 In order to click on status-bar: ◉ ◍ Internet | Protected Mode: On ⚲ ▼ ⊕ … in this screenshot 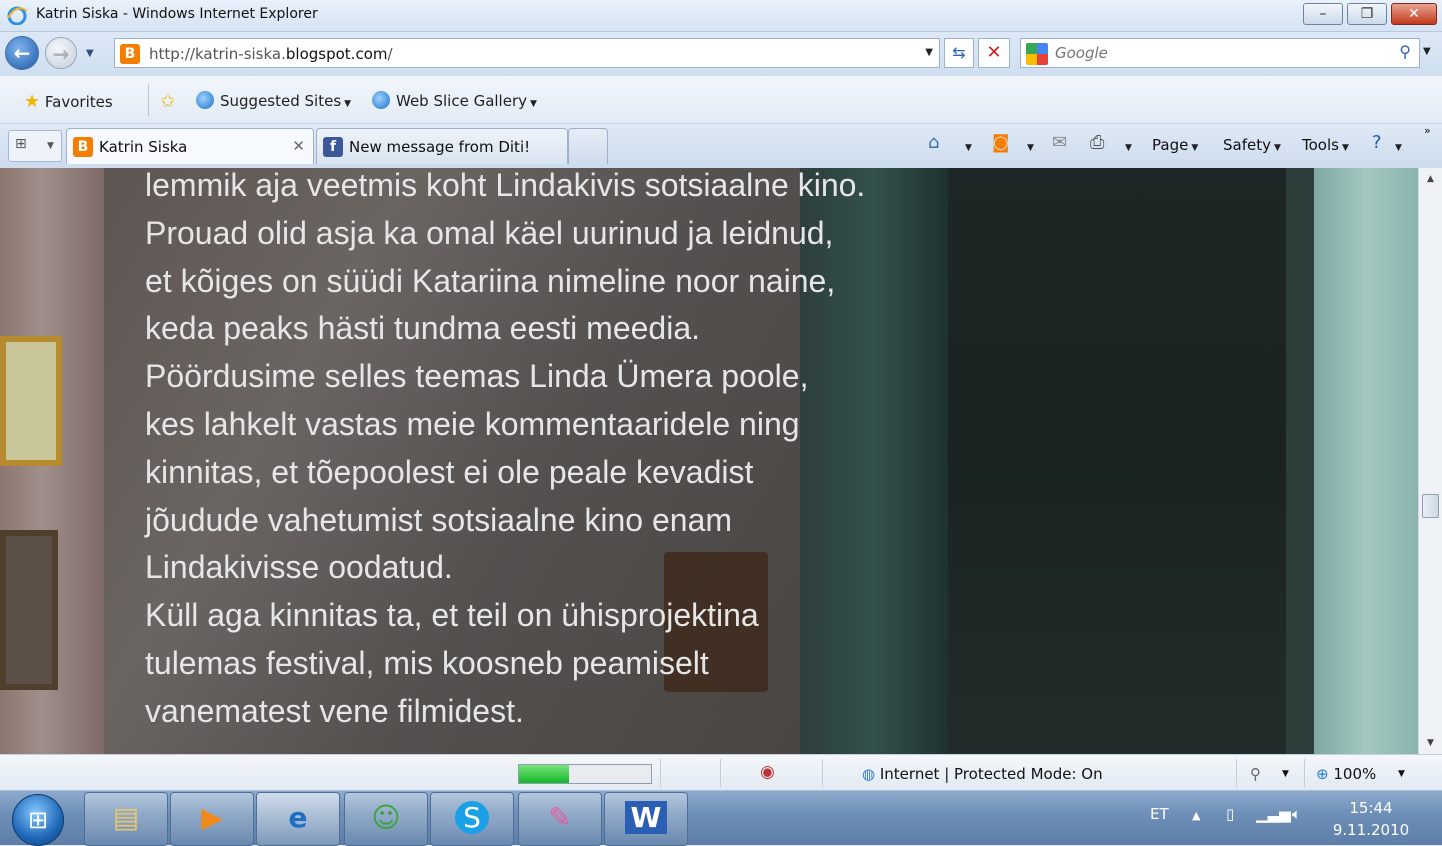, I will do `click(721, 772)`.